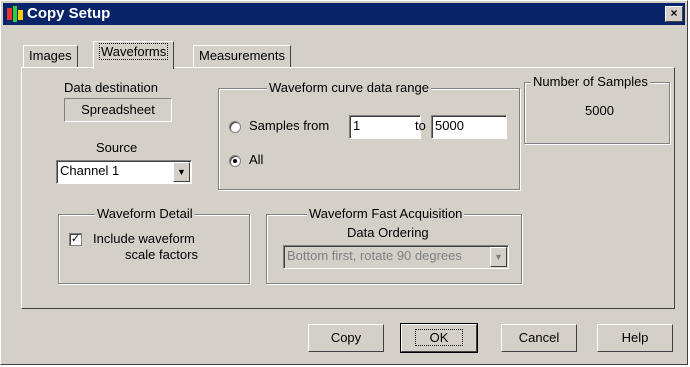 This screenshot has width=690, height=367. Describe the element at coordinates (161, 254) in the screenshot. I see `checkbox-label-line2: scale factors` at that location.